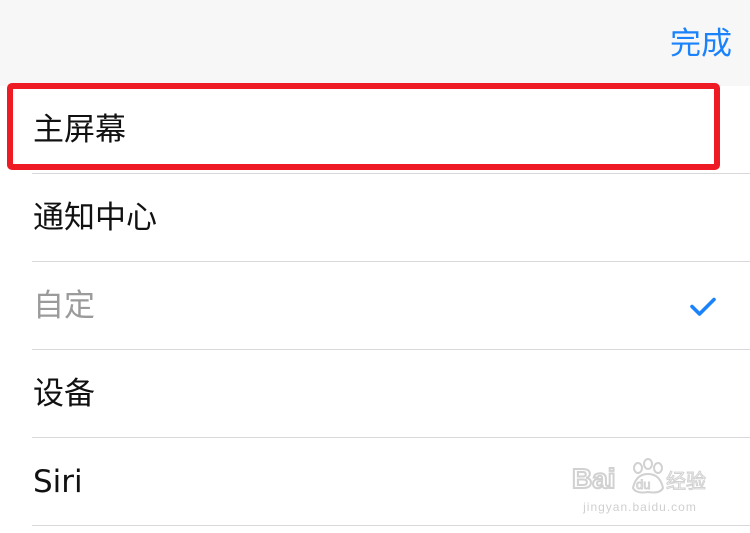 Image resolution: width=750 pixels, height=533 pixels. Describe the element at coordinates (58, 482) in the screenshot. I see `menu-item-label: Siri` at that location.